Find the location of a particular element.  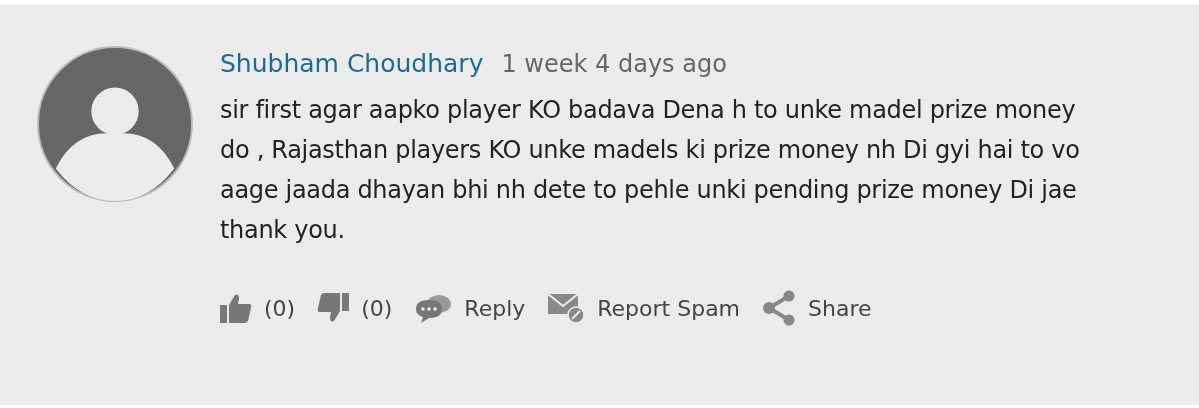

share-icon is located at coordinates (779, 308).